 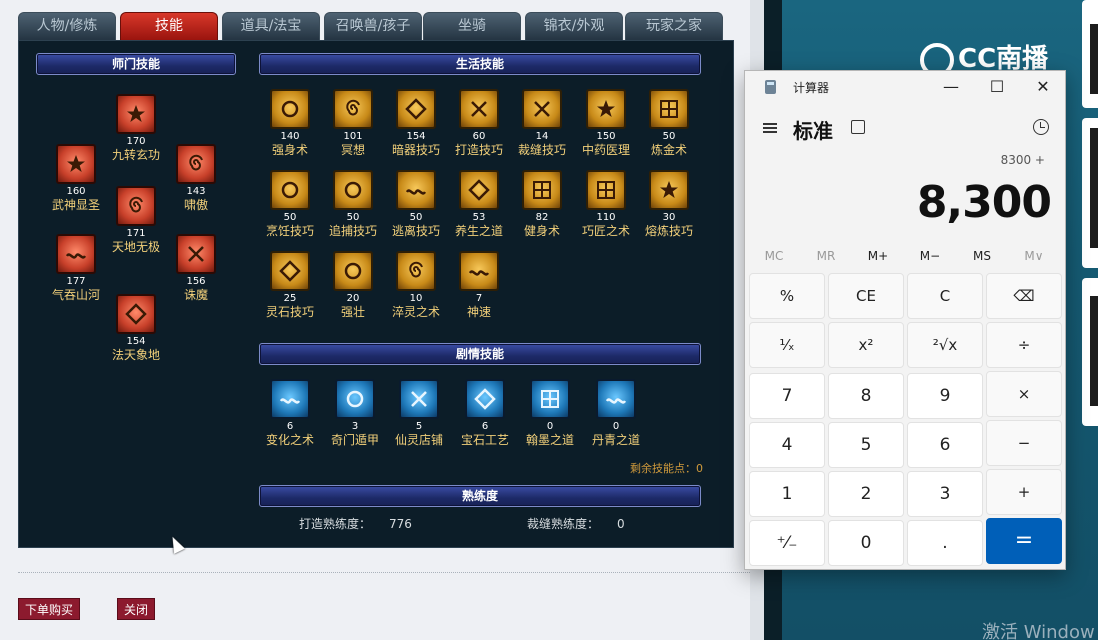 What do you see at coordinates (787, 543) in the screenshot?
I see `negate-button: ⁺⁄₋` at bounding box center [787, 543].